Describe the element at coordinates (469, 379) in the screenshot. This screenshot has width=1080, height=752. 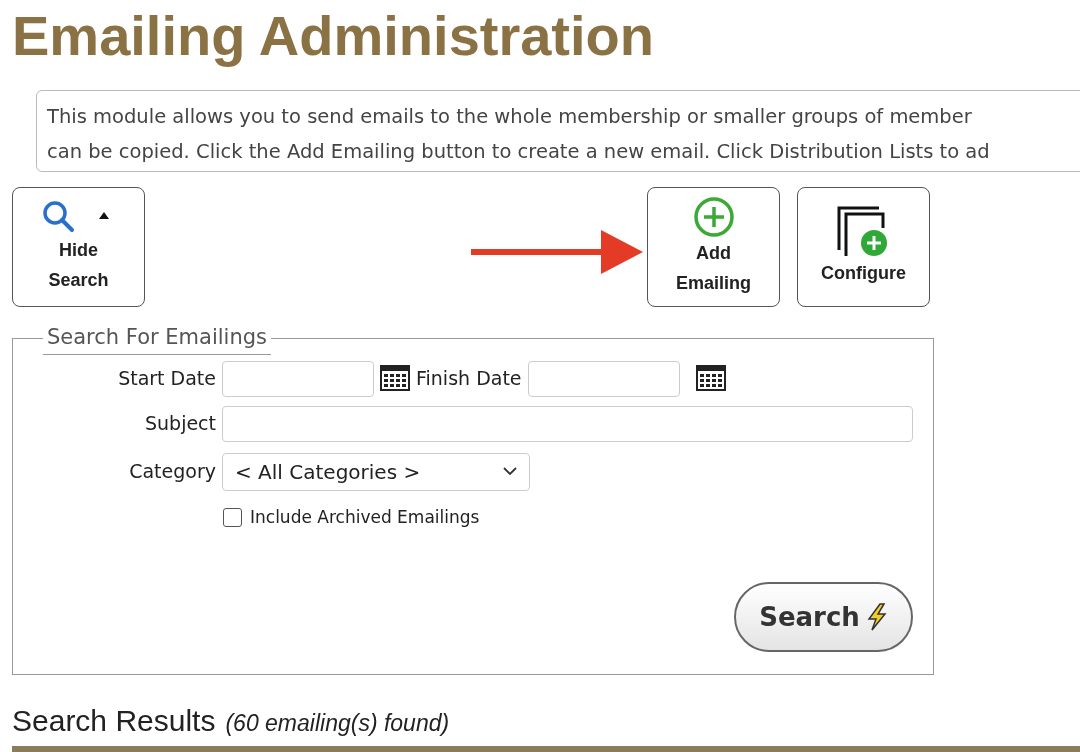
I see `field-label: Finish Date` at that location.